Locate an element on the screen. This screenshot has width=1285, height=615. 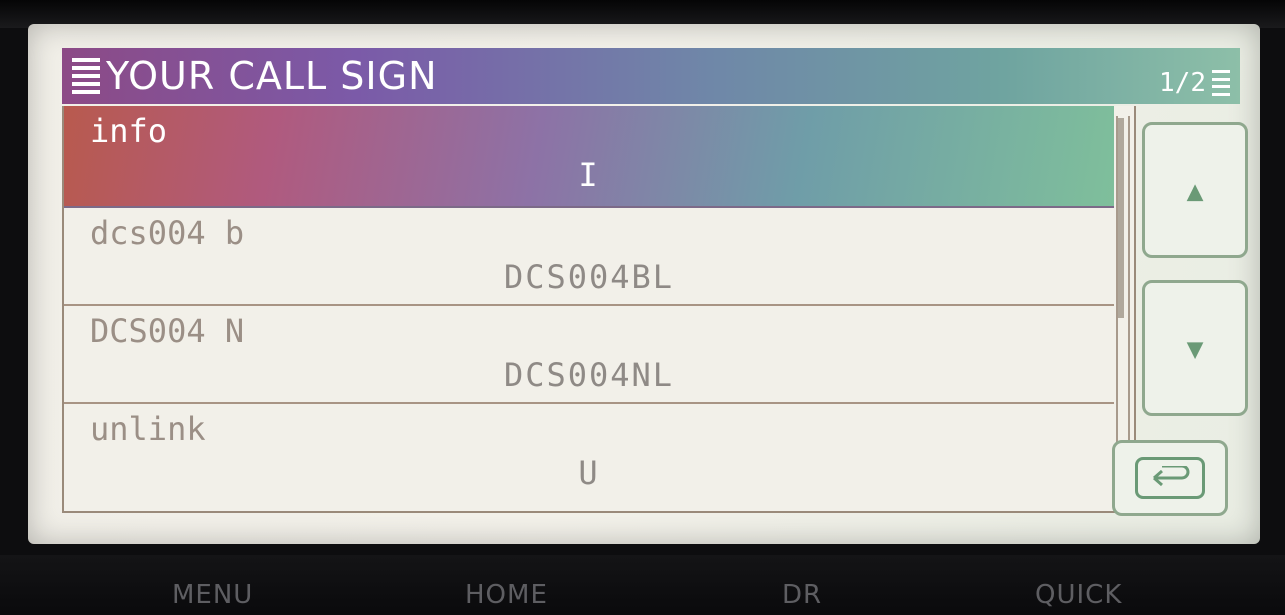
list-item: DCS004 N DCS004NL is located at coordinates (589, 355).